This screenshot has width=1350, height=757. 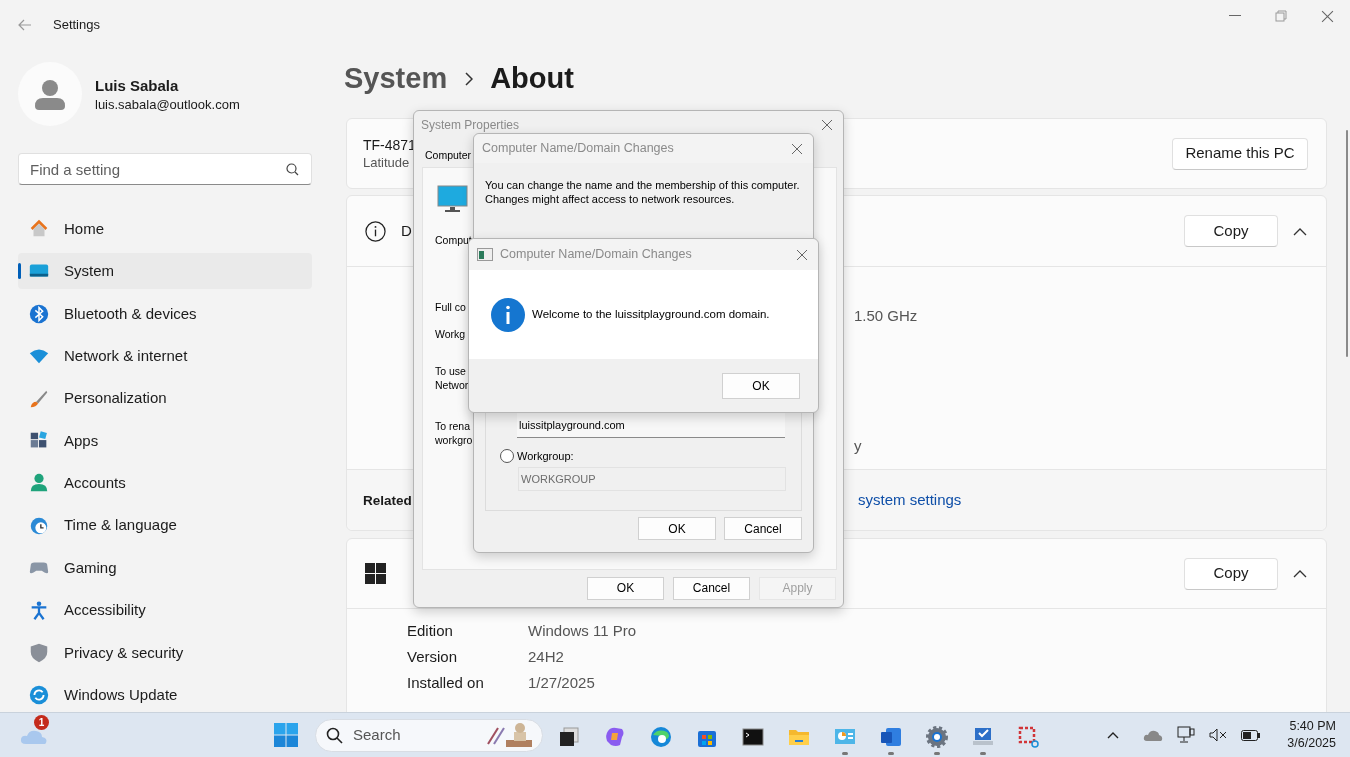 What do you see at coordinates (569, 737) in the screenshot?
I see `task-view-icon` at bounding box center [569, 737].